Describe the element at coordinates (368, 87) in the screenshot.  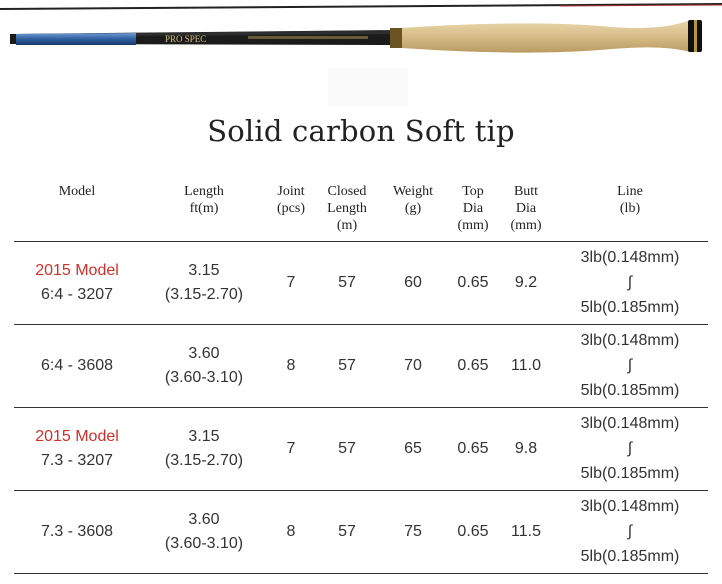
I see `image-placeholder` at that location.